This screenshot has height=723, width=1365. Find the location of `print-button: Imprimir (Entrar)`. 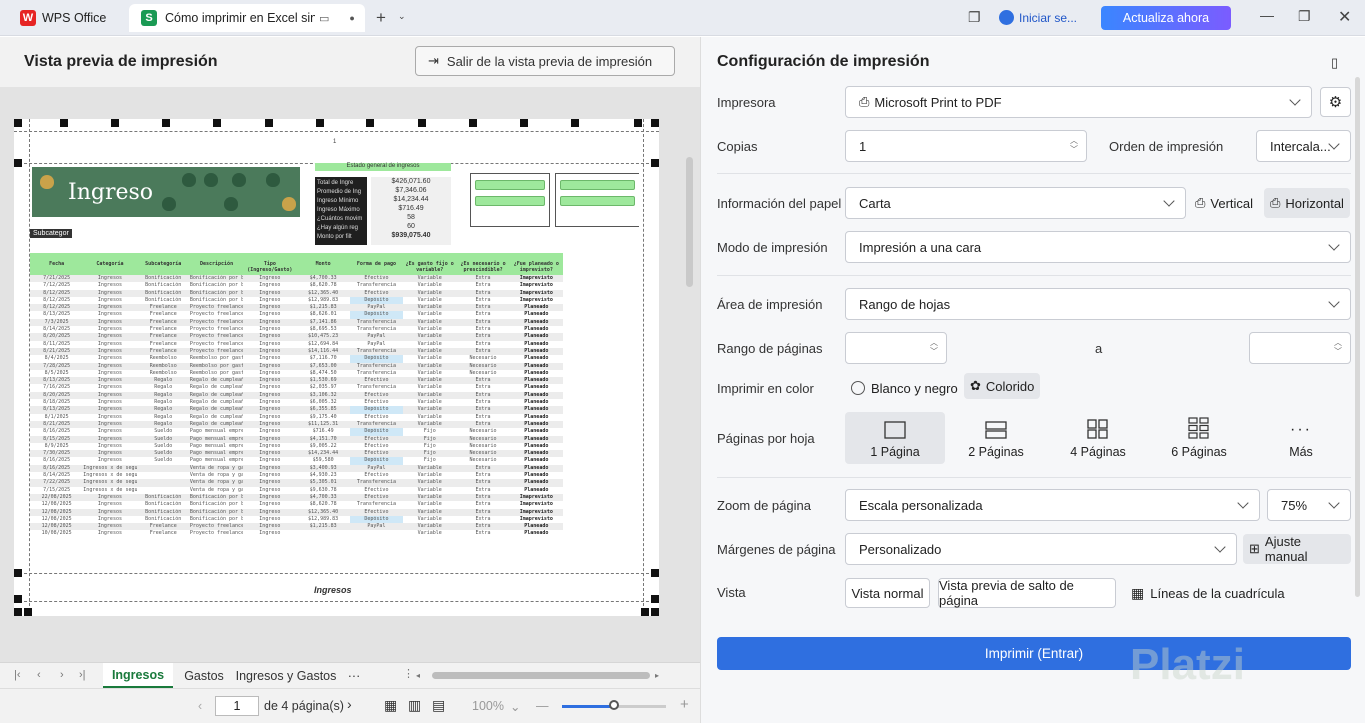

print-button: Imprimir (Entrar) is located at coordinates (1034, 653).